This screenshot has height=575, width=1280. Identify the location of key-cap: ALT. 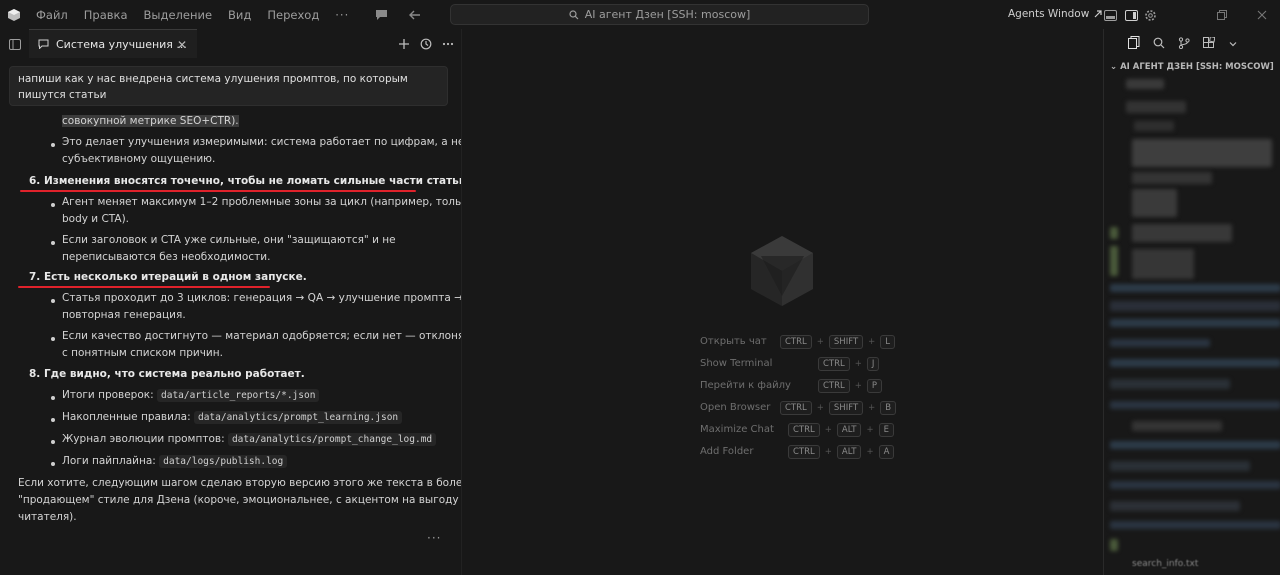
(849, 452).